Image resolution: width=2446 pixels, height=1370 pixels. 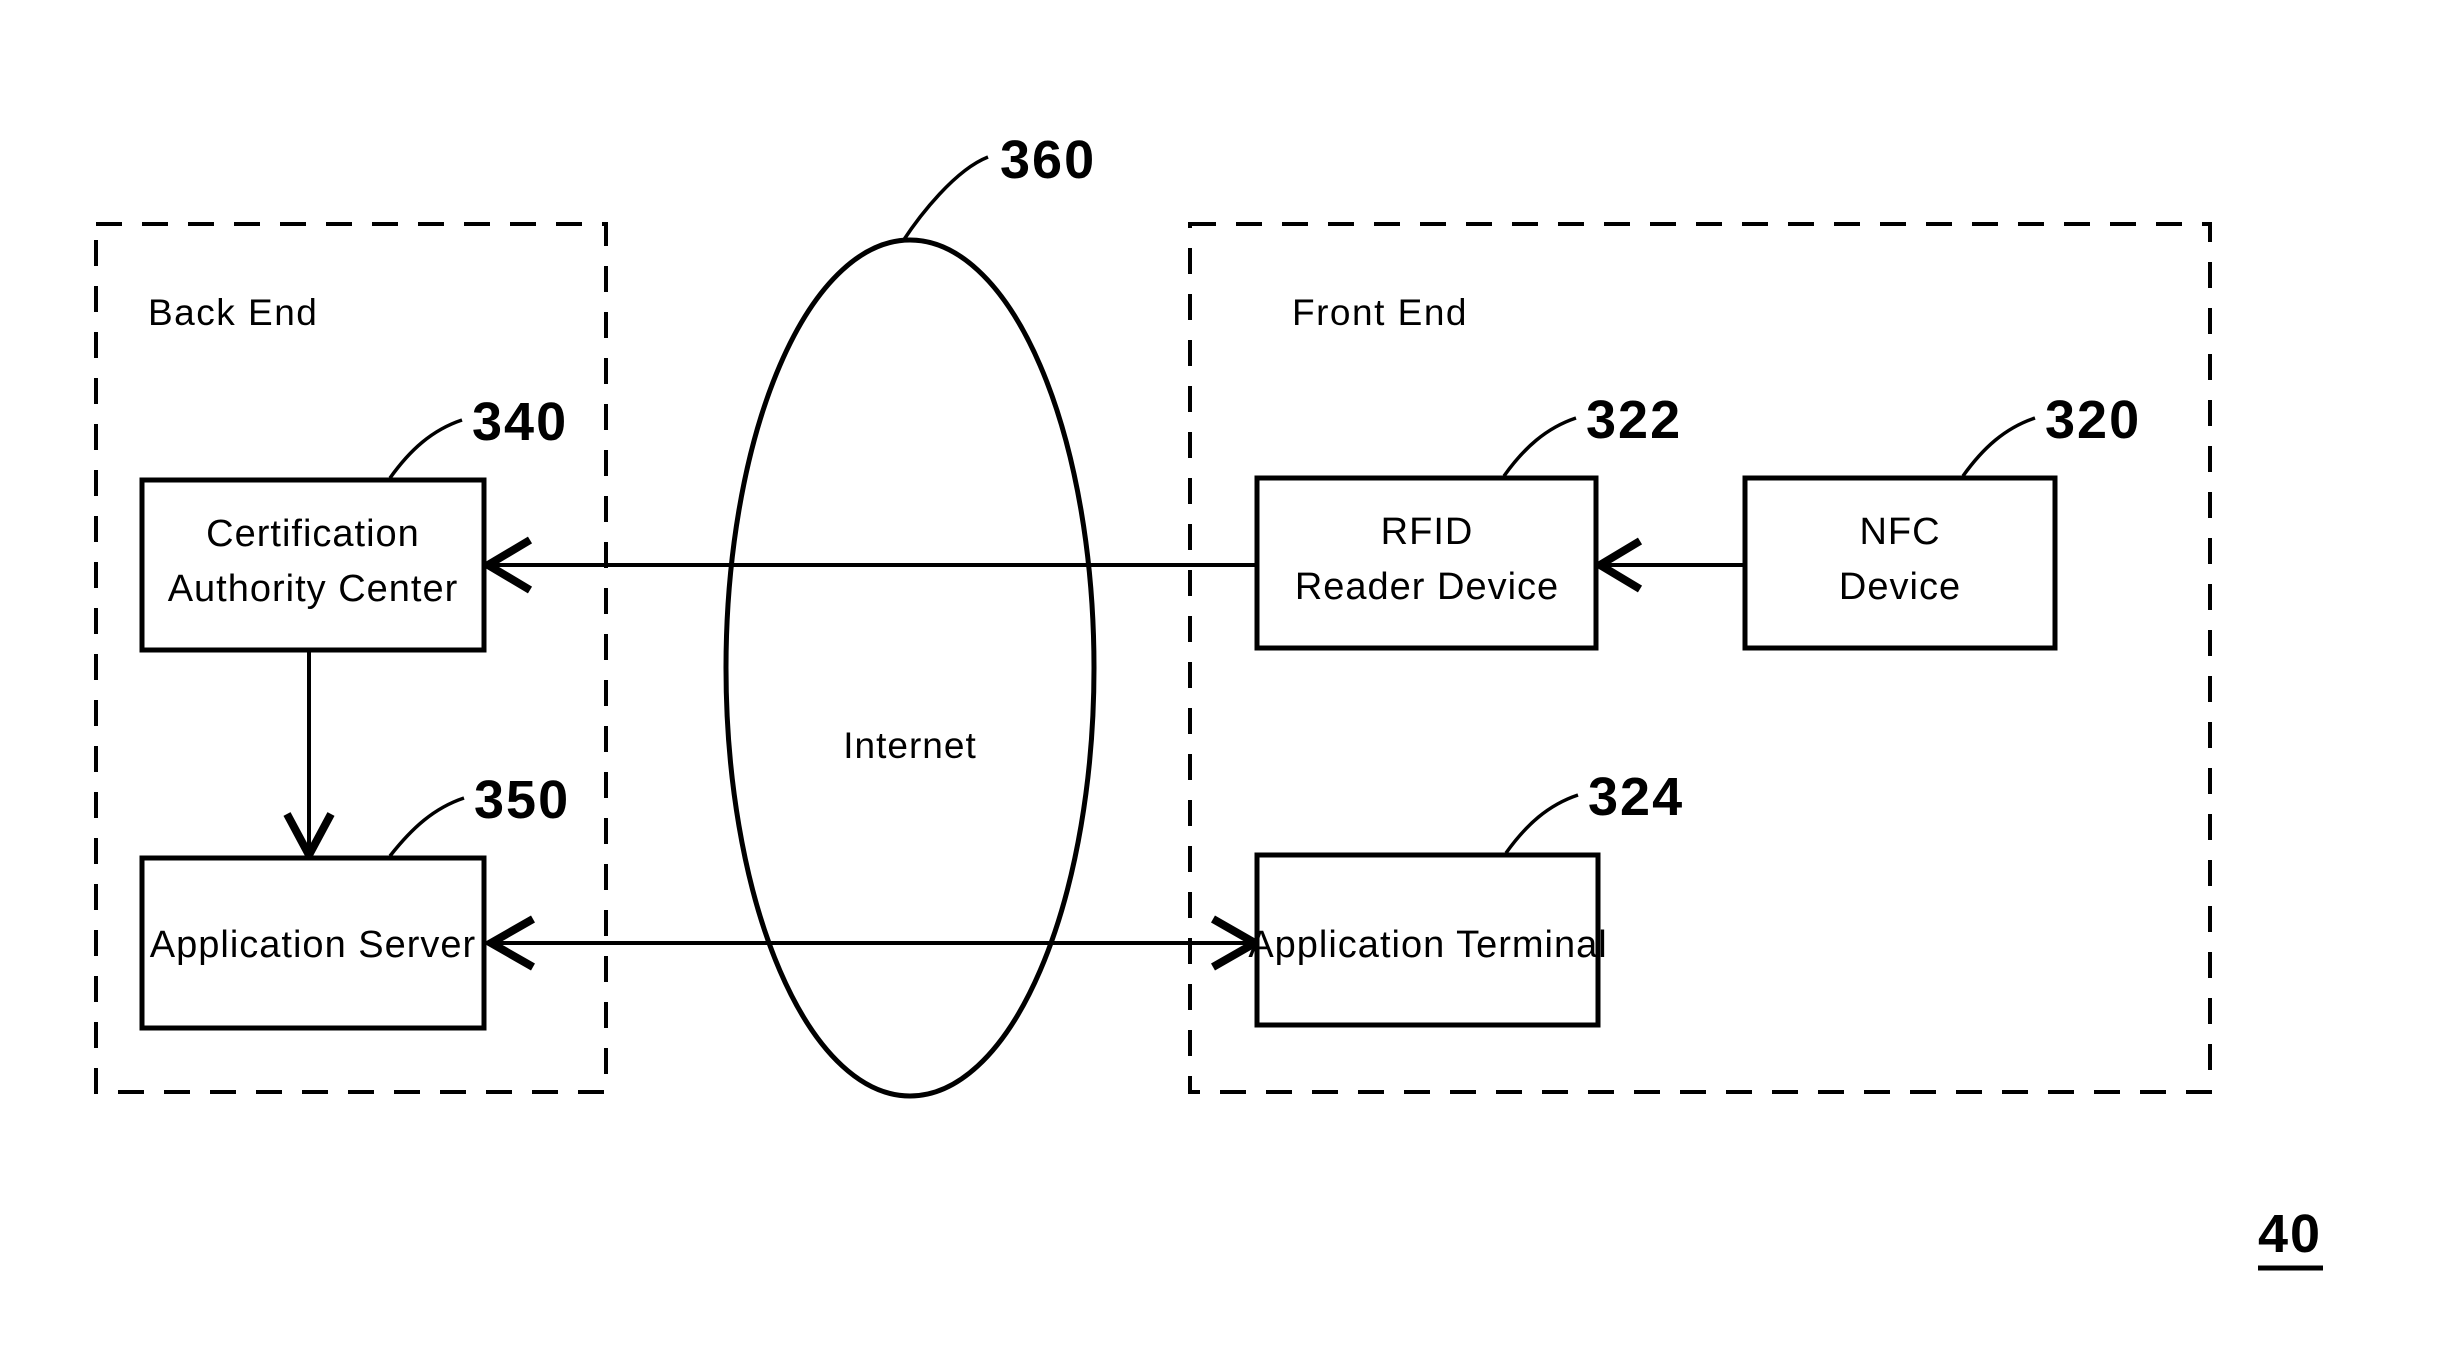 I want to click on node-box-rfid-reader-device, so click(x=1426, y=563).